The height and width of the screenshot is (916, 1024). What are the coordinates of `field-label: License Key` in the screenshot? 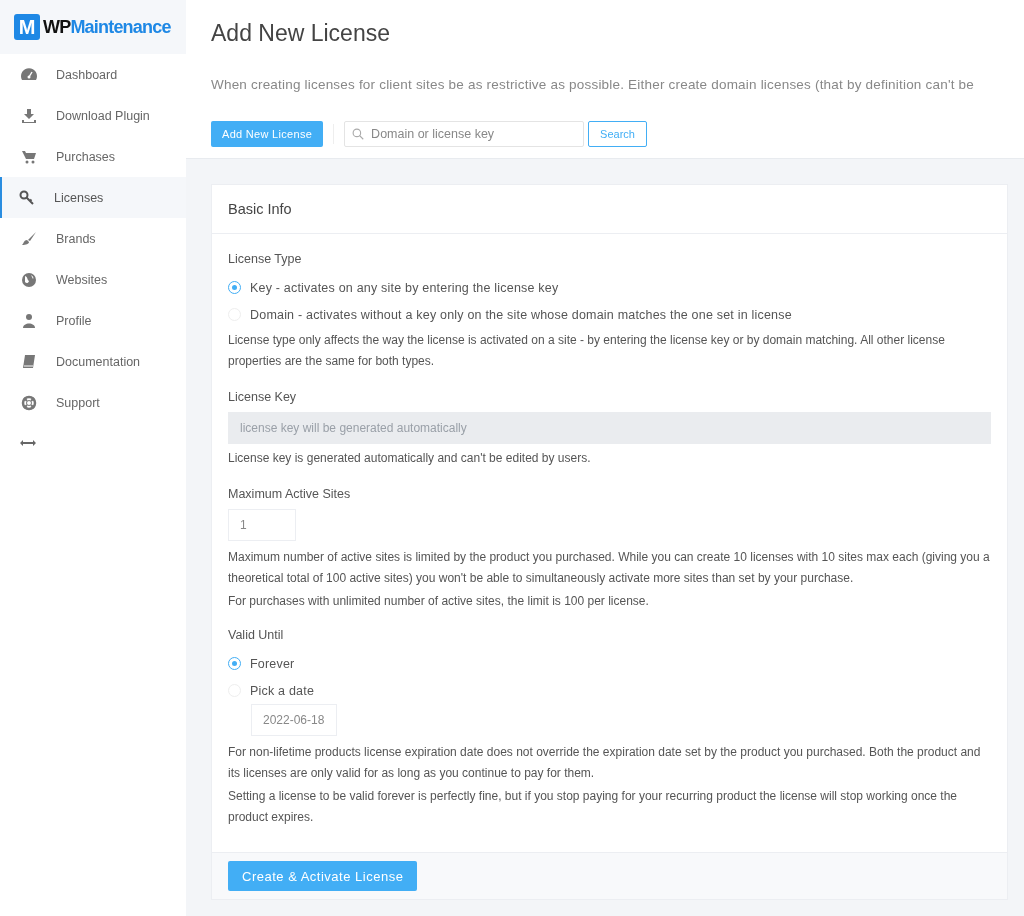 It's located at (263, 397).